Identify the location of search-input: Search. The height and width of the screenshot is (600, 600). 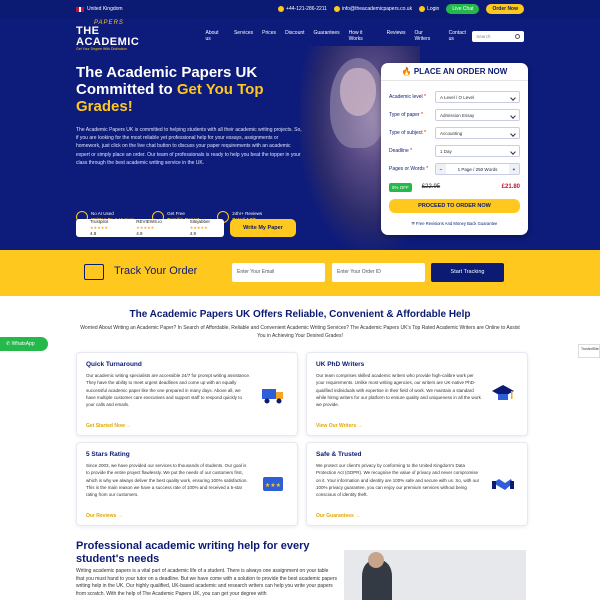
(498, 36).